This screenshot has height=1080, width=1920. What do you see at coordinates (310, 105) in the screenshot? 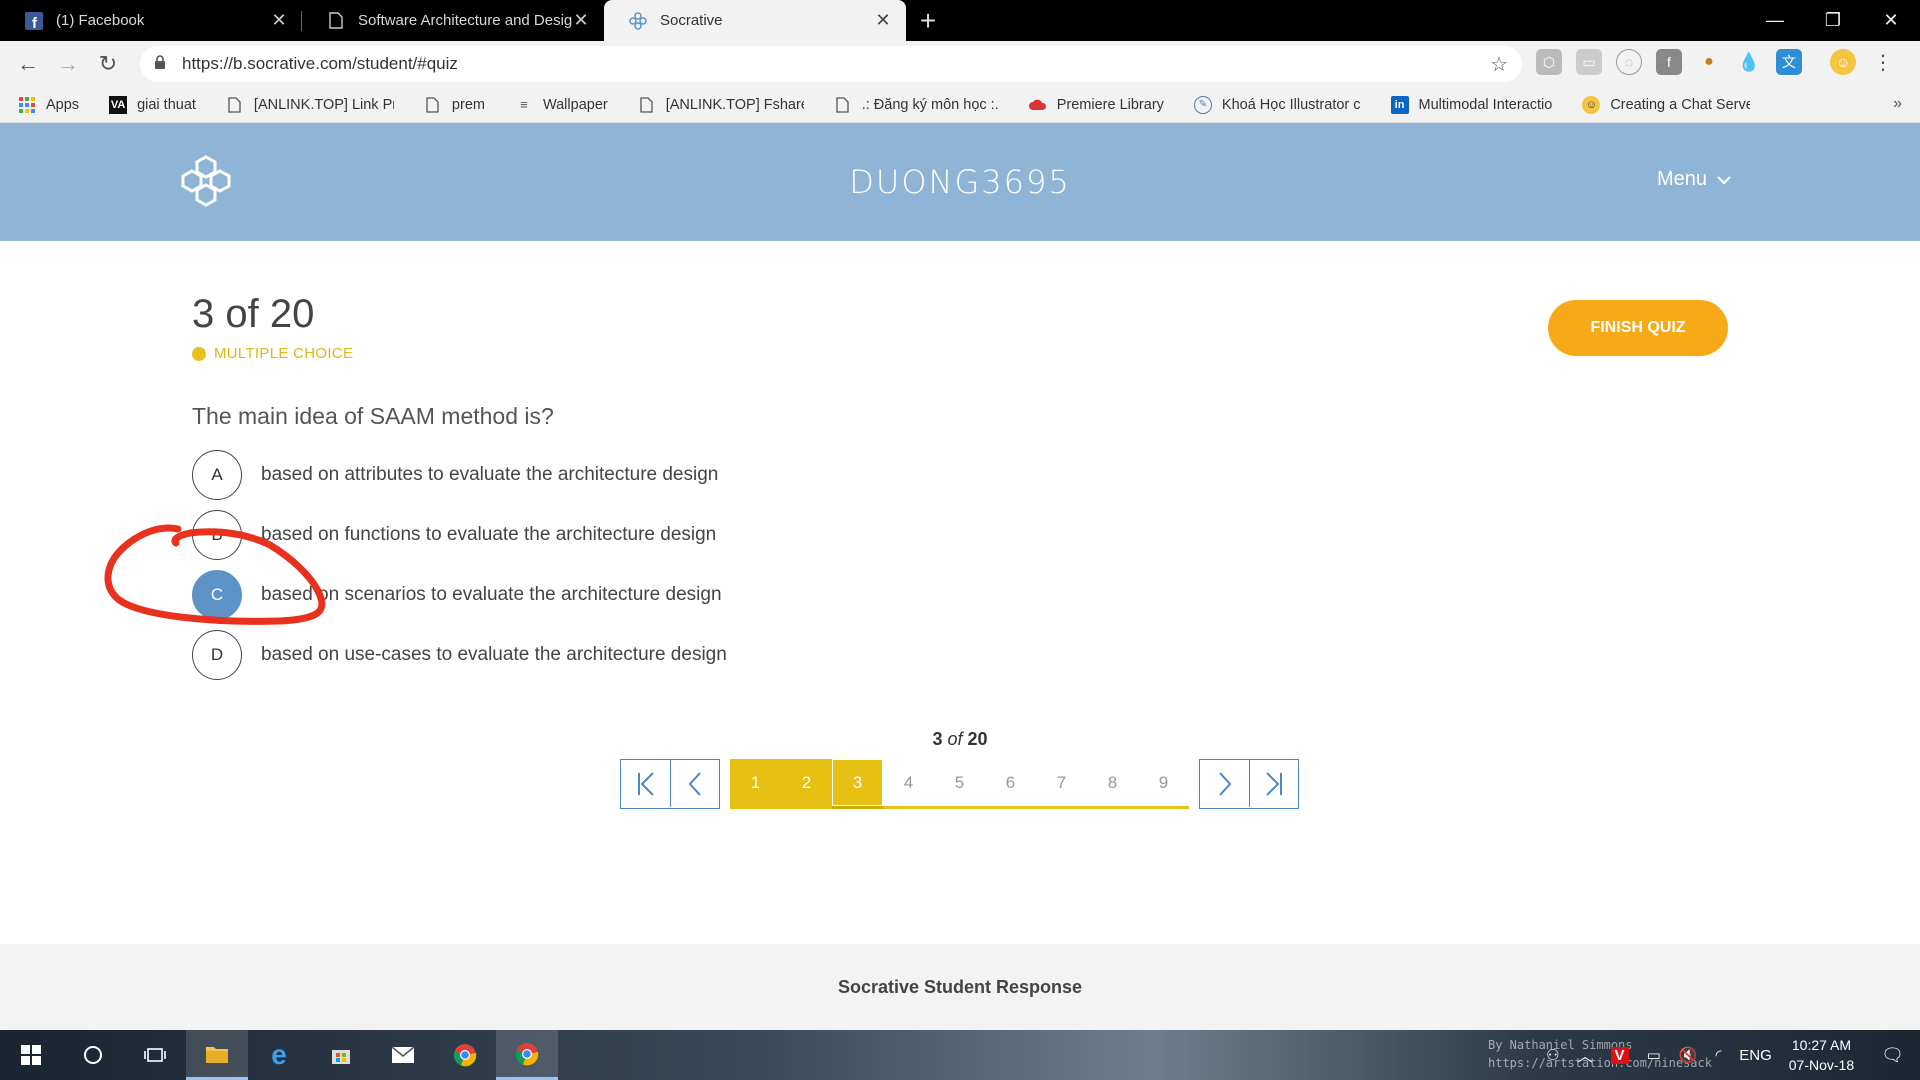
I see `bookmark-anlink-link: [ANLINK.TOP] Link Pr` at bounding box center [310, 105].